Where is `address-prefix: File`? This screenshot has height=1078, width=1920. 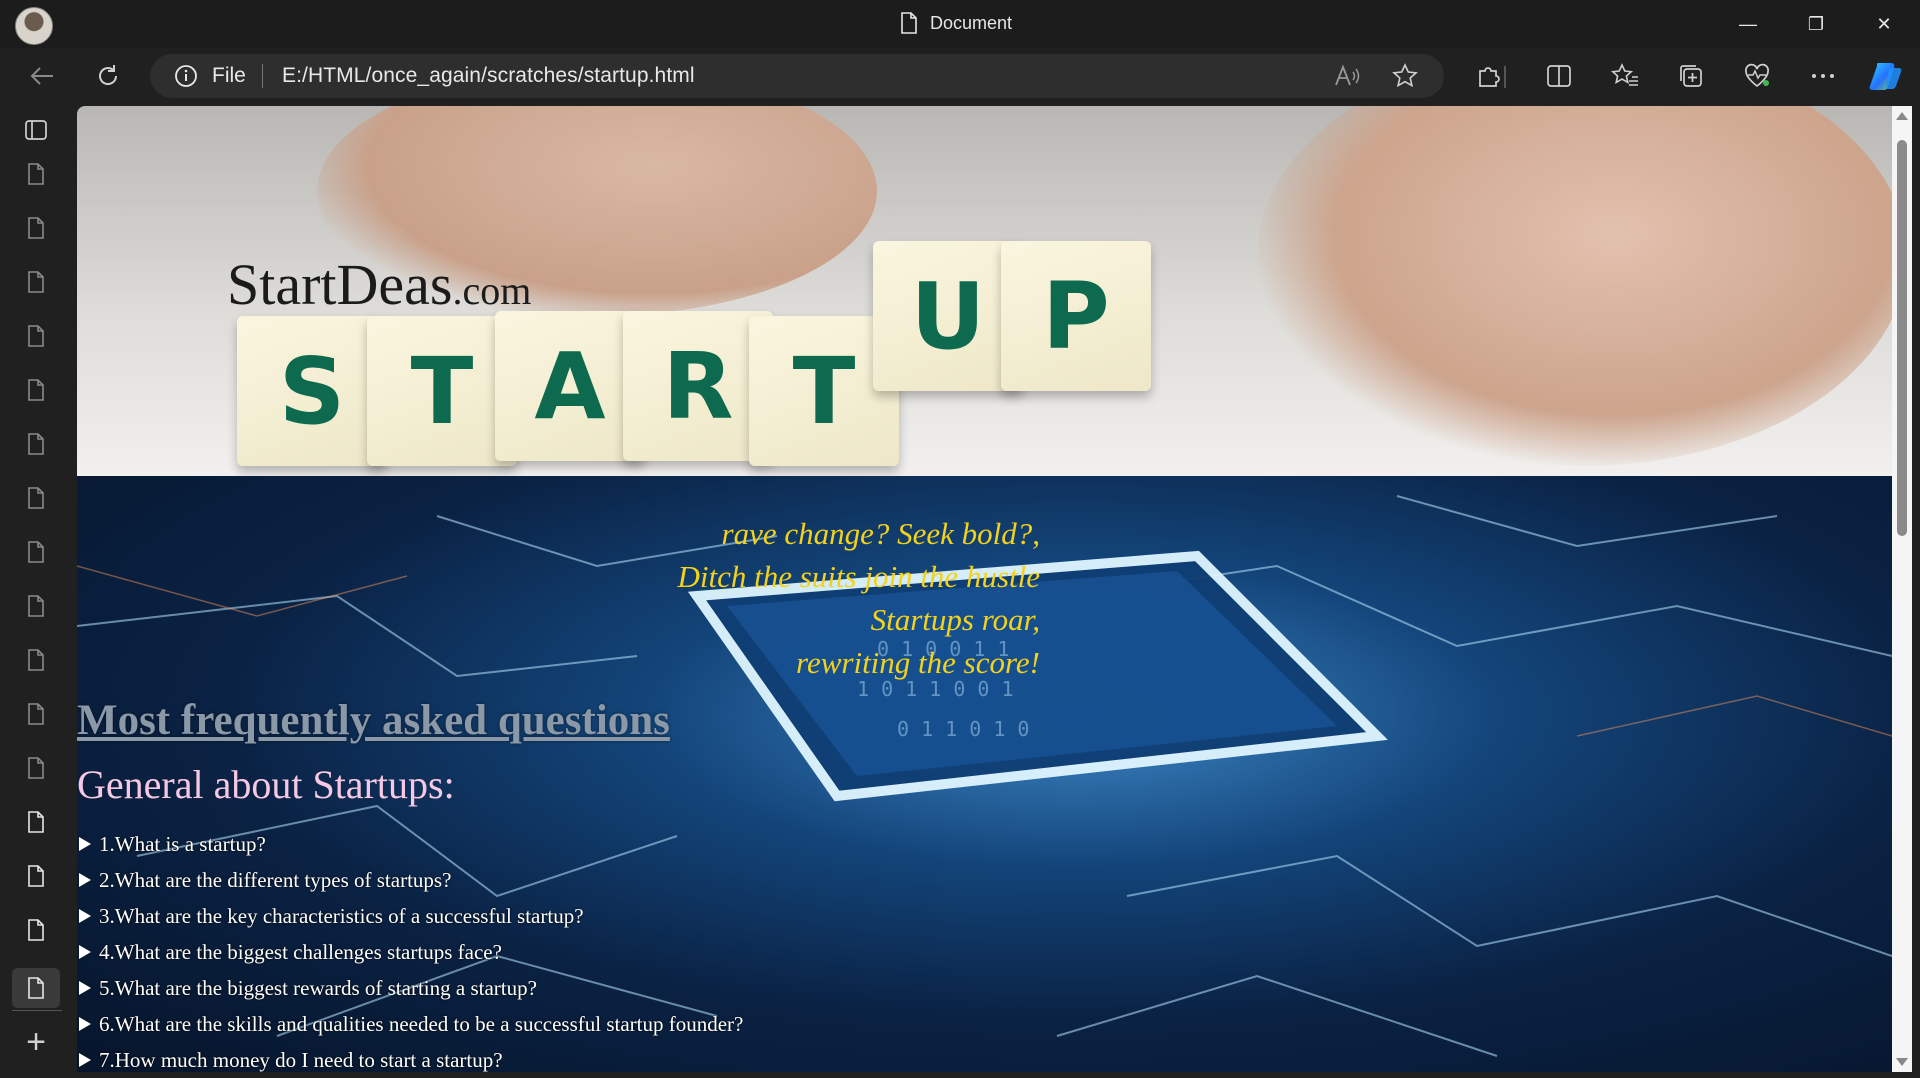 address-prefix: File is located at coordinates (229, 75).